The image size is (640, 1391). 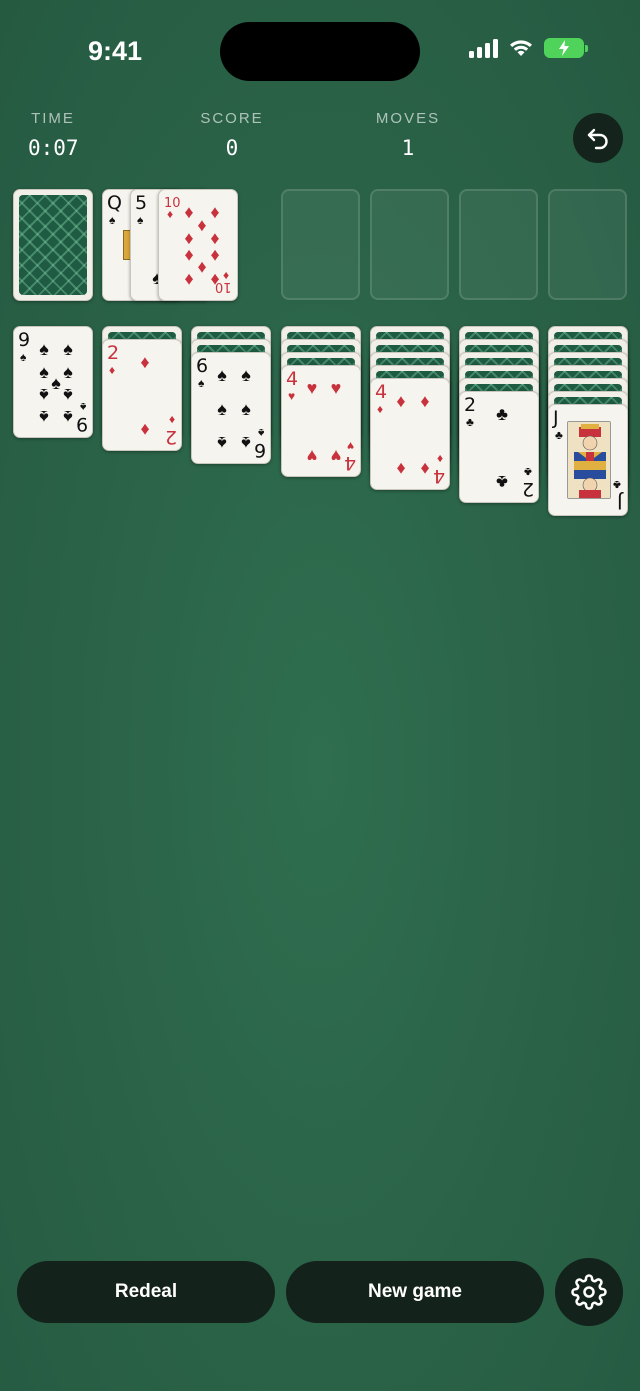 What do you see at coordinates (146, 1292) in the screenshot?
I see `redeal-button: Redeal` at bounding box center [146, 1292].